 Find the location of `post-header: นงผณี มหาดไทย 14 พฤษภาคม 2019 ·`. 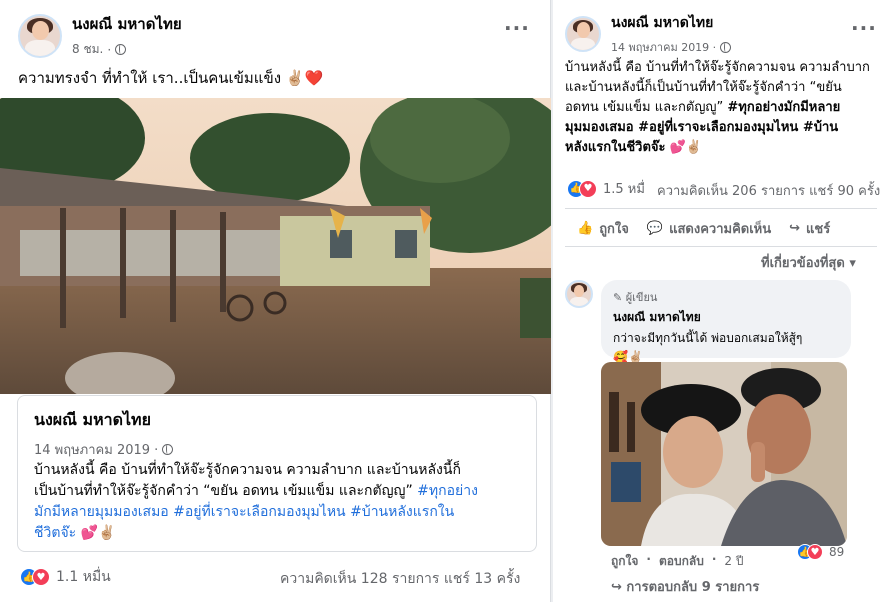

post-header: นงผณี มหาดไทย 14 พฤษภาคม 2019 · is located at coordinates (648, 34).